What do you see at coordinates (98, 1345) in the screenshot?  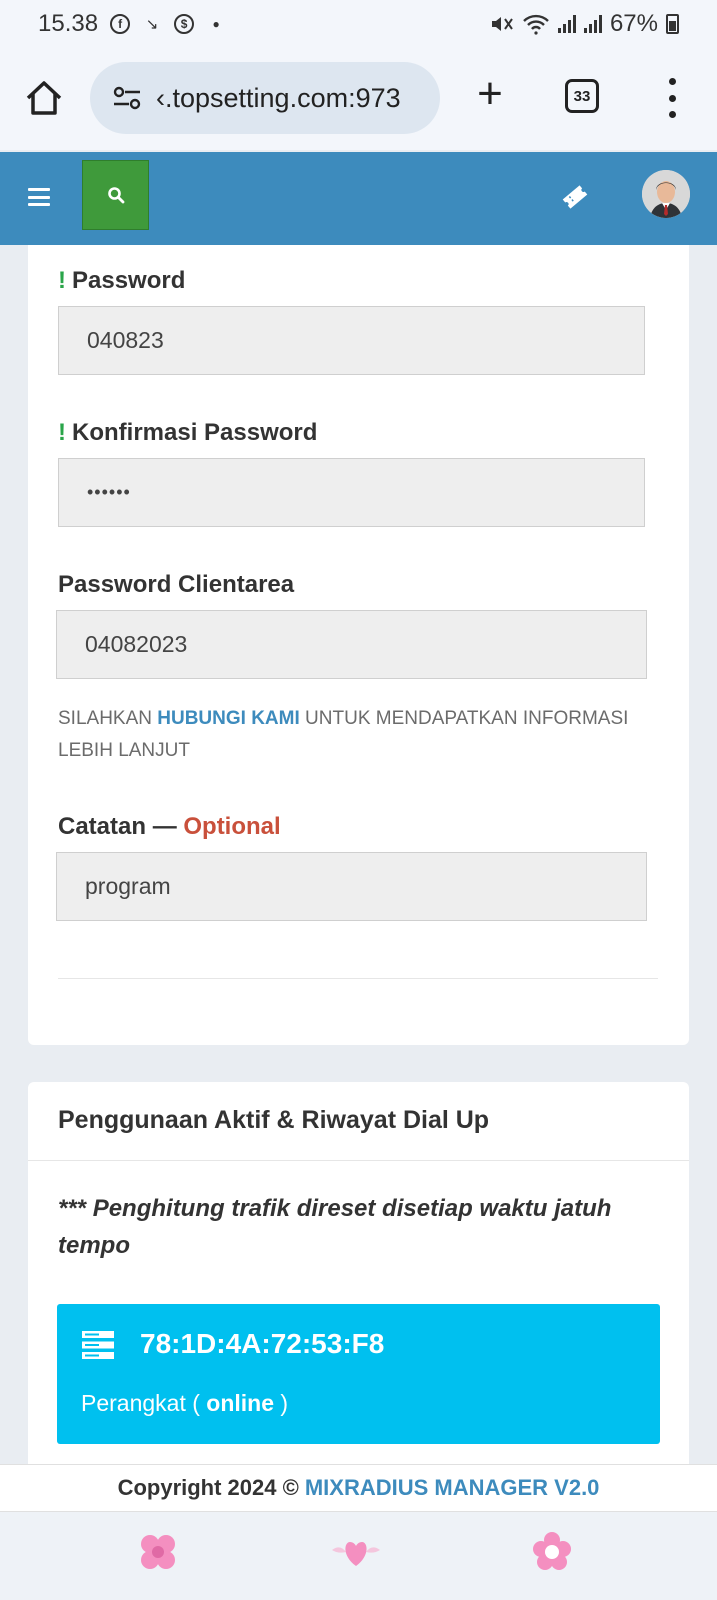 I see `server-icon` at bounding box center [98, 1345].